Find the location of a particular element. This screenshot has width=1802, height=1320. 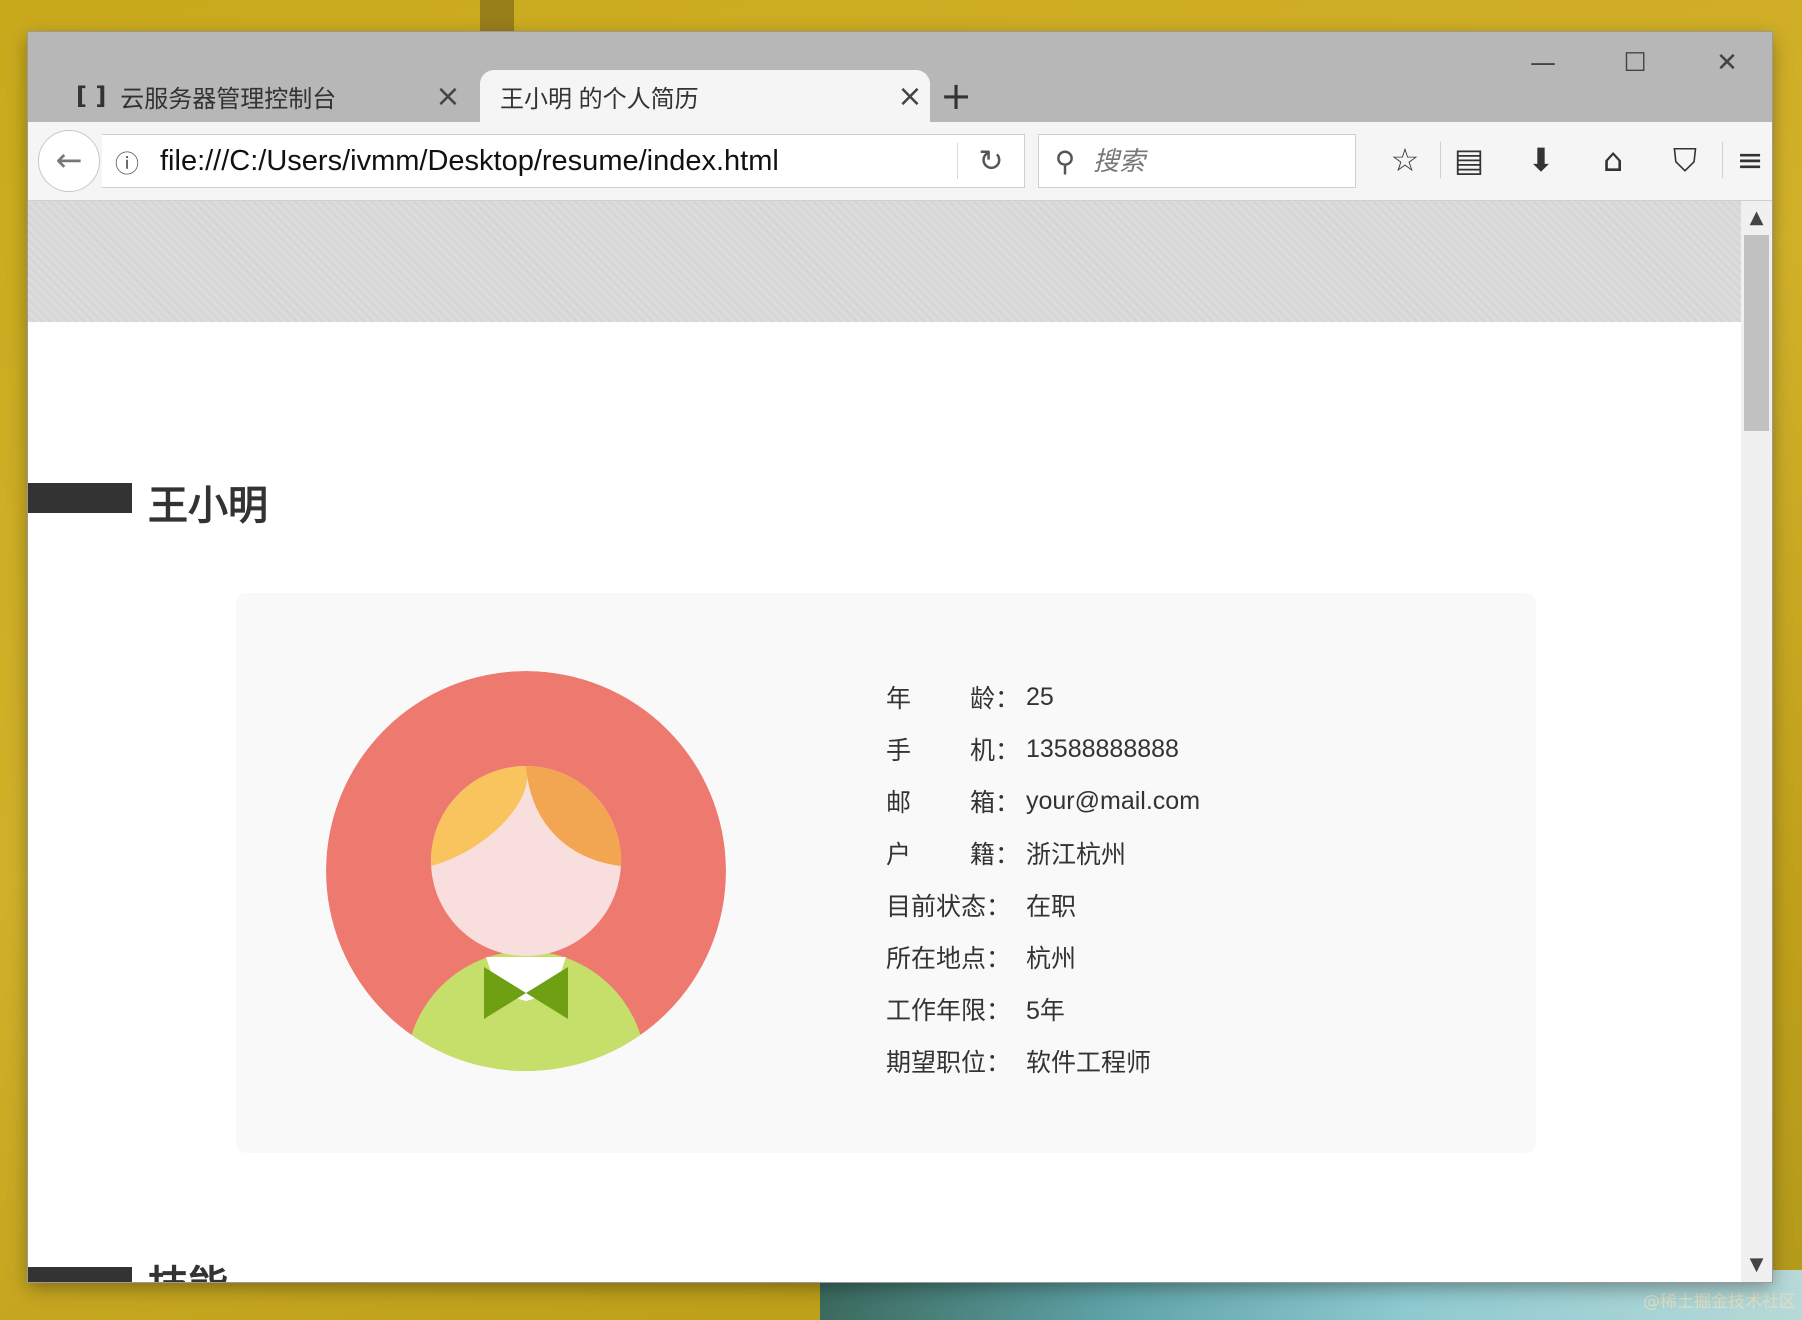

info-label-part: 所在地点： is located at coordinates (949, 959).